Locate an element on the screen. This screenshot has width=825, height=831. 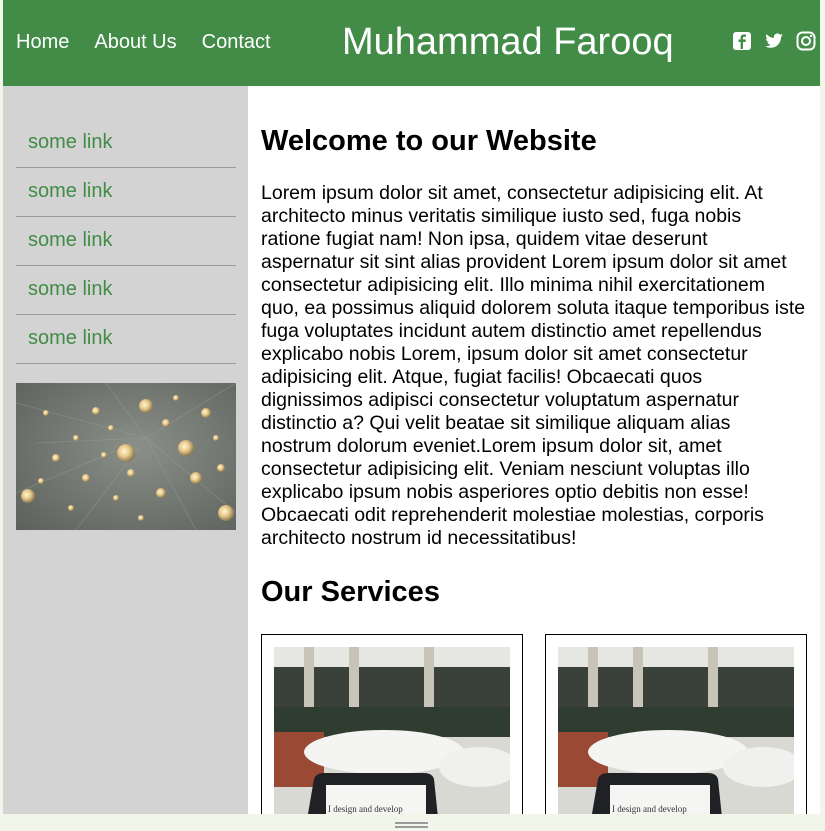
nav-about-link: About Us is located at coordinates (135, 42).